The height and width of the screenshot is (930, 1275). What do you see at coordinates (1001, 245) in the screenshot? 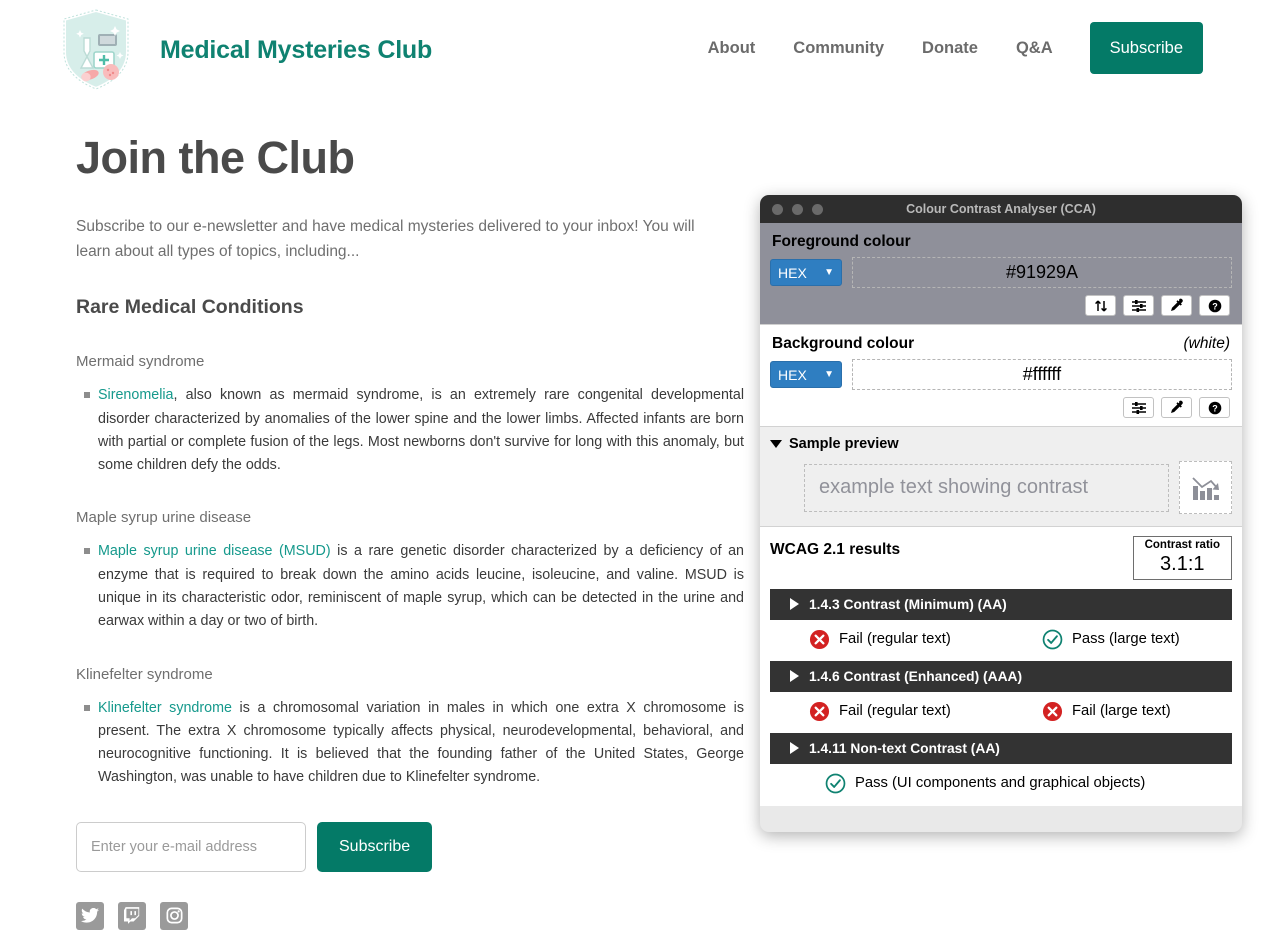
I see `foreground-head: Foreground colour` at bounding box center [1001, 245].